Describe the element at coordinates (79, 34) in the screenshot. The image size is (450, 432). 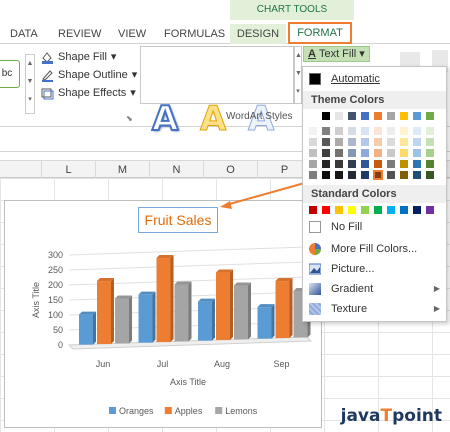
I see `tab-review: REVIEW` at that location.